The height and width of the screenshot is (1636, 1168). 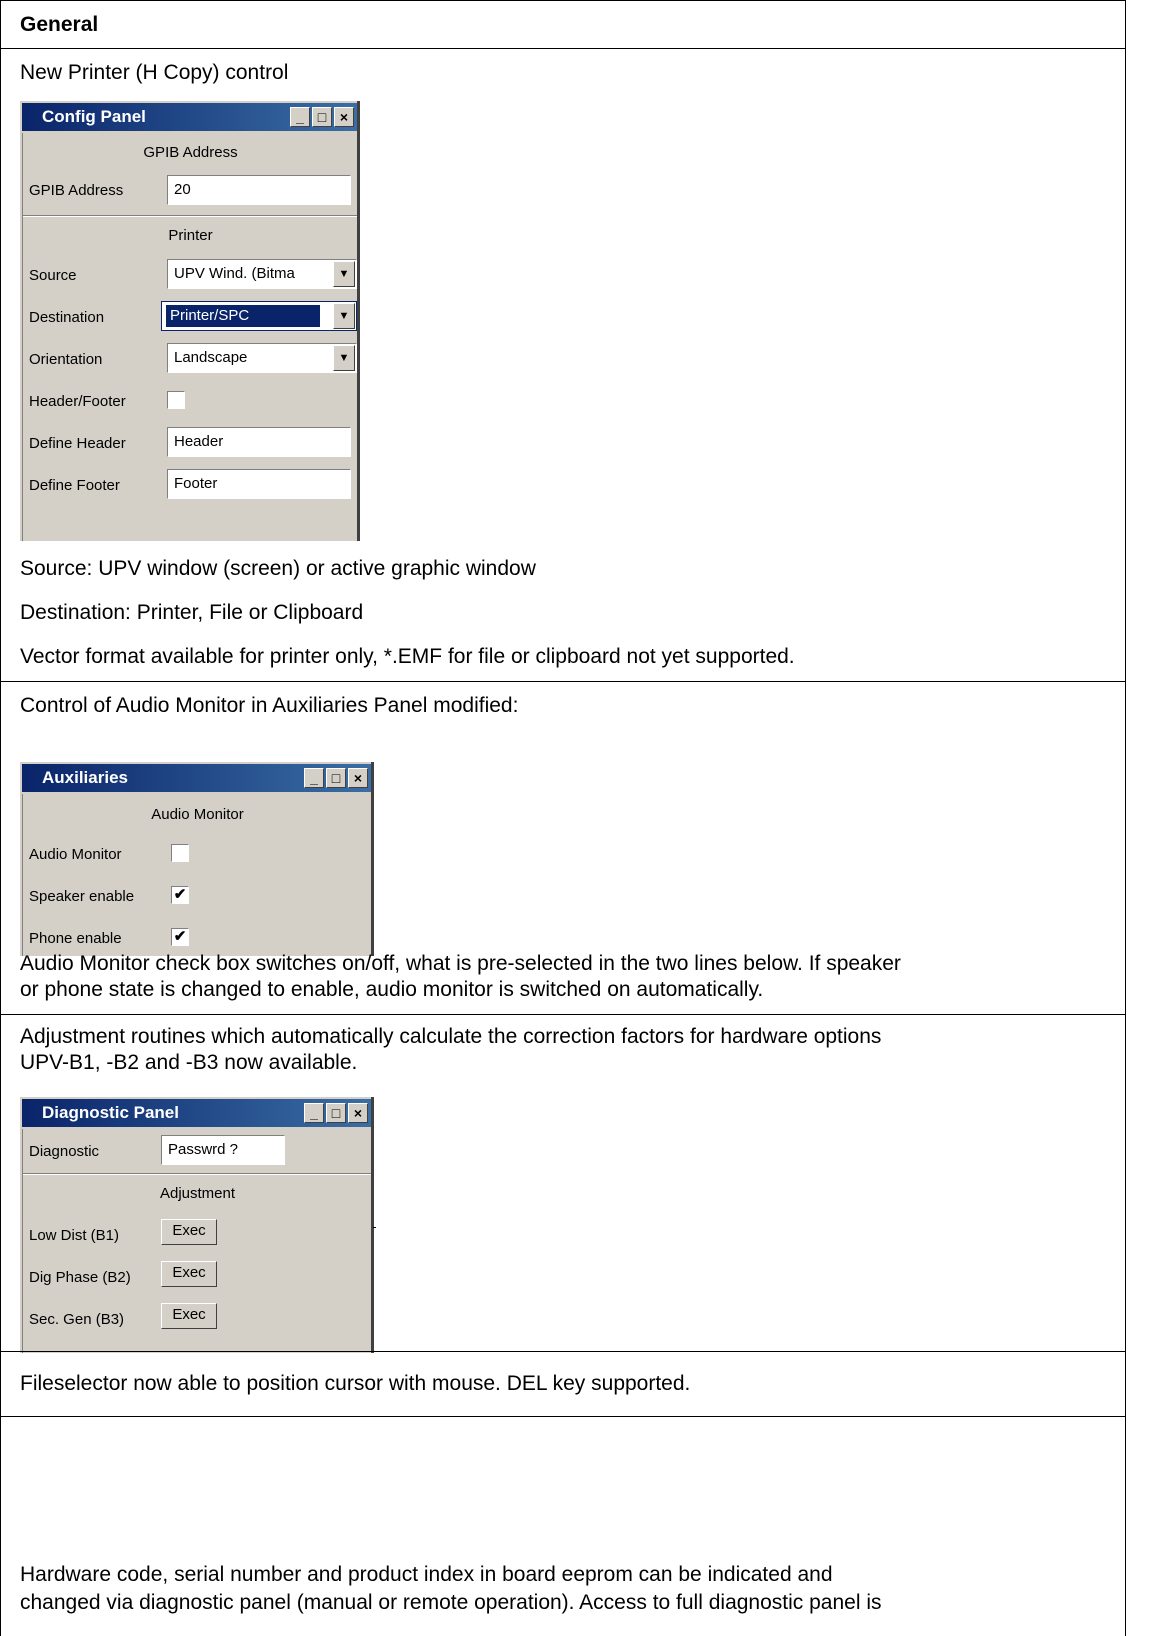 I want to click on dig-phase-exec-button: Exec, so click(x=189, y=1274).